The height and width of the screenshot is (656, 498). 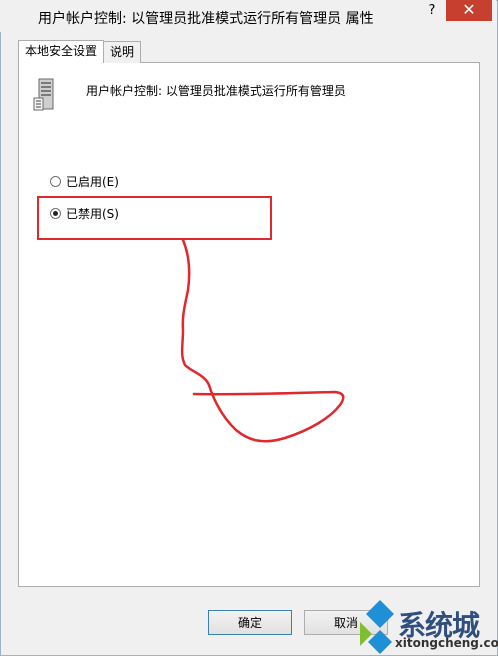 What do you see at coordinates (432, 11) in the screenshot?
I see `help-button: ?` at bounding box center [432, 11].